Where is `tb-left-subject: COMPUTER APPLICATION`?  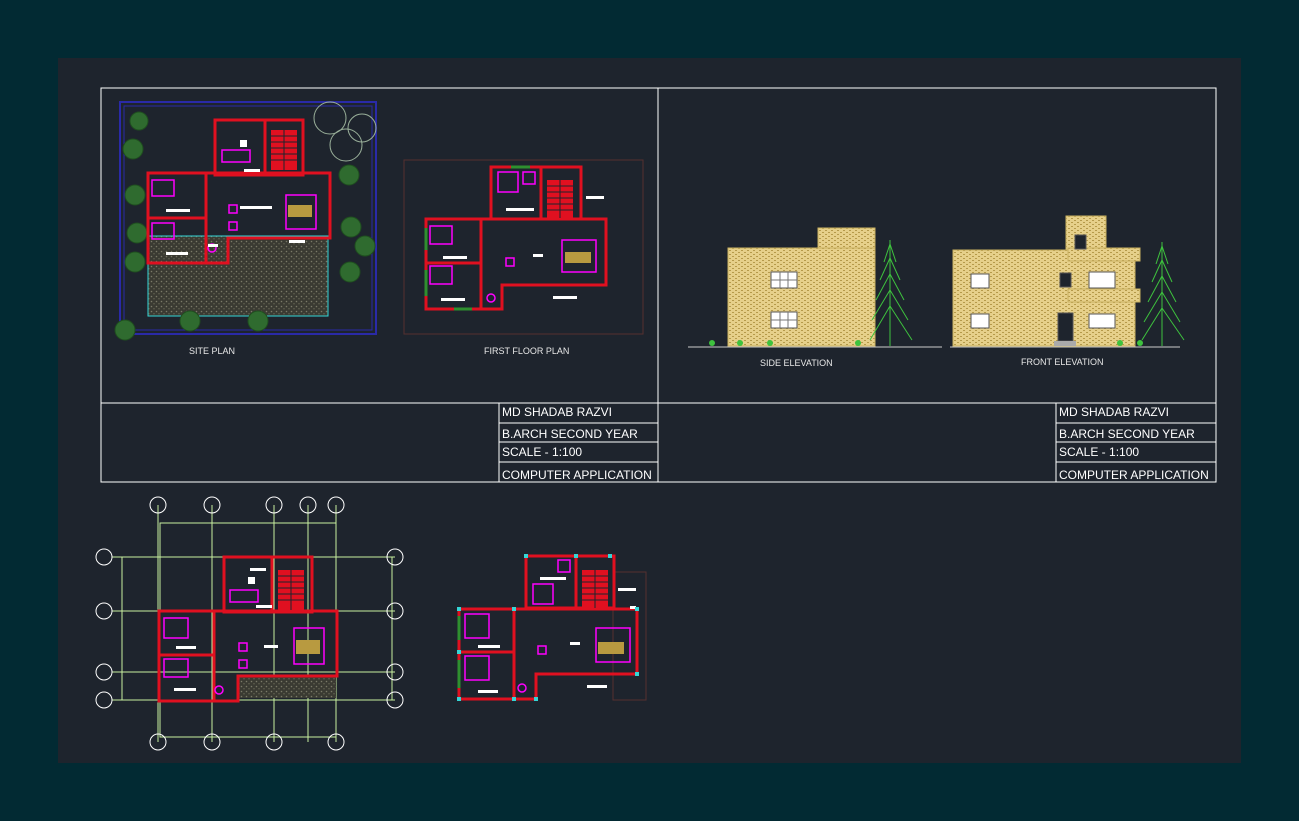
tb-left-subject: COMPUTER APPLICATION is located at coordinates (577, 475).